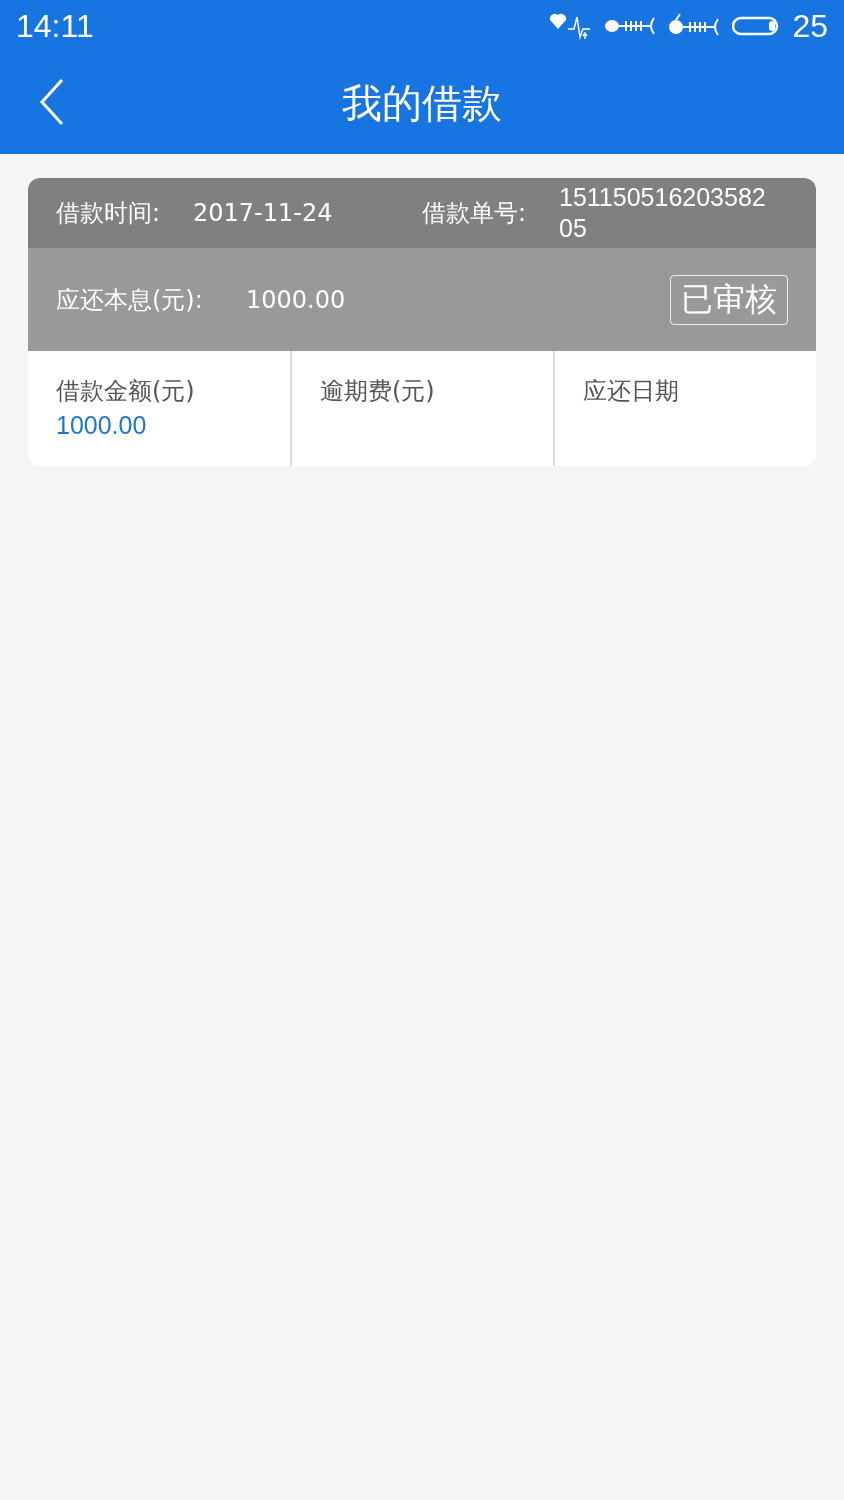 The height and width of the screenshot is (1500, 844). Describe the element at coordinates (422, 103) in the screenshot. I see `page-title: 我的借款` at that location.